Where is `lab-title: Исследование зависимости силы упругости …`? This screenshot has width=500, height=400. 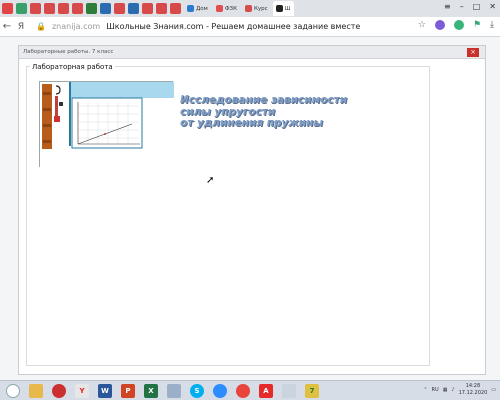 lab-title: Исследование зависимости силы упругости … is located at coordinates (264, 112).